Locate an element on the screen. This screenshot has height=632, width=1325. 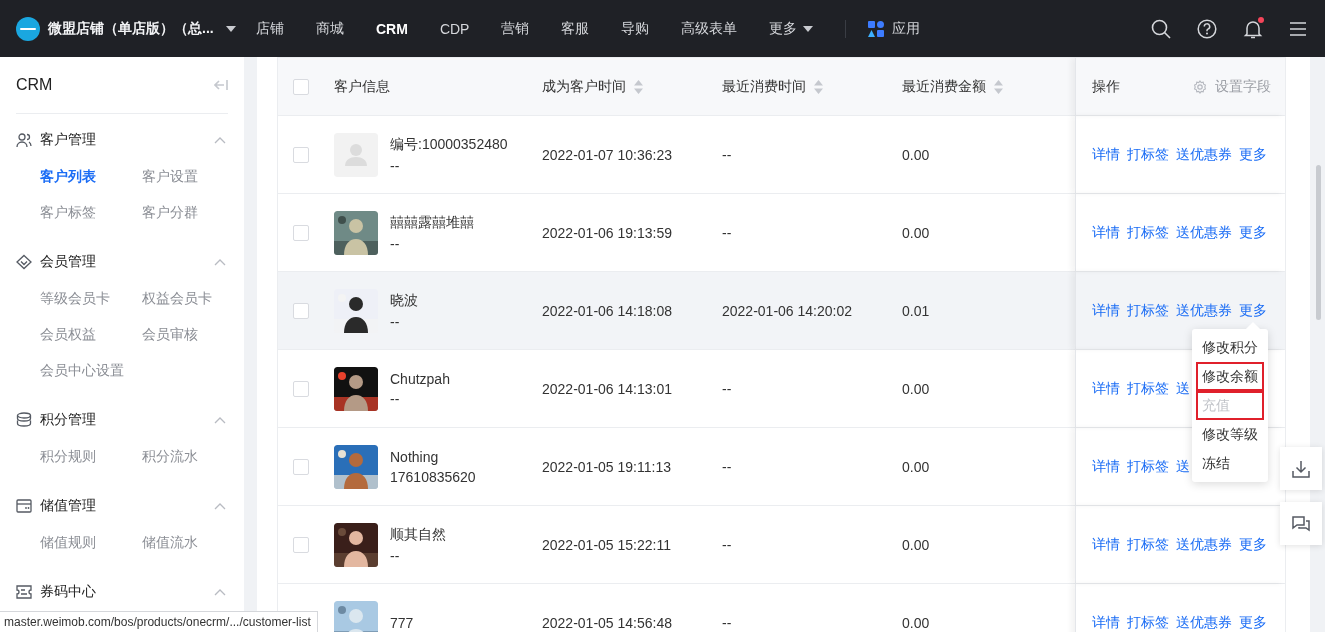
customer-name: Chutzpah is located at coordinates (420, 378).